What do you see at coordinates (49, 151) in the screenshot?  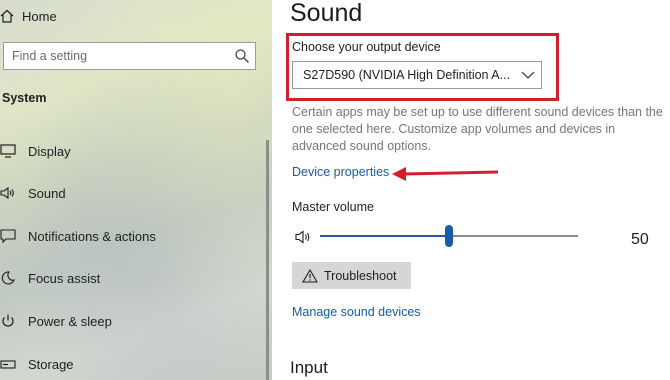 I see `sidebar-item-label: Display` at bounding box center [49, 151].